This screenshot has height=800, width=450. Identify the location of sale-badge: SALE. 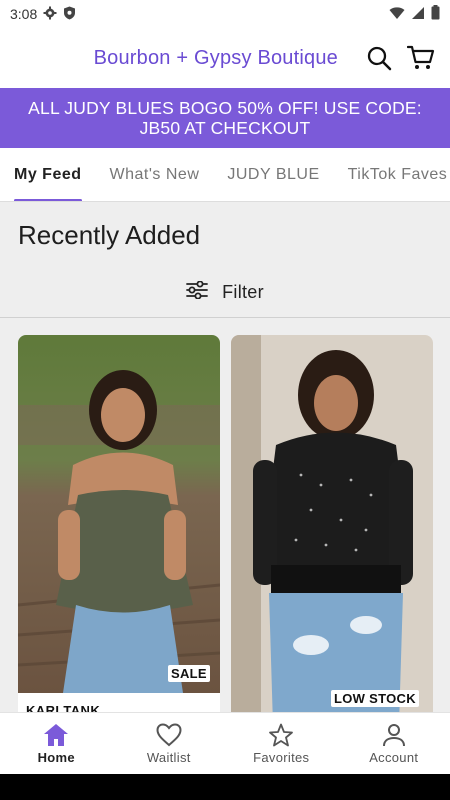
(189, 673).